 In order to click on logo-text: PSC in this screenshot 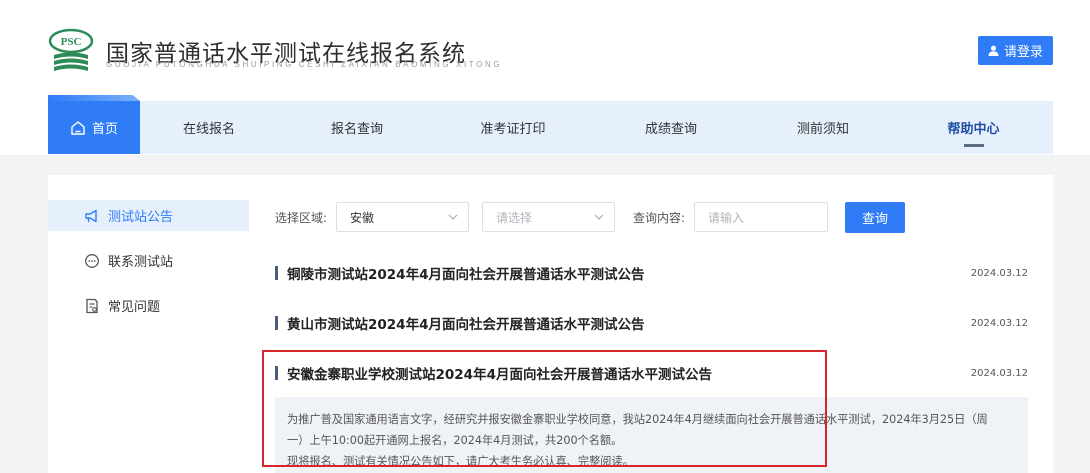, I will do `click(71, 42)`.